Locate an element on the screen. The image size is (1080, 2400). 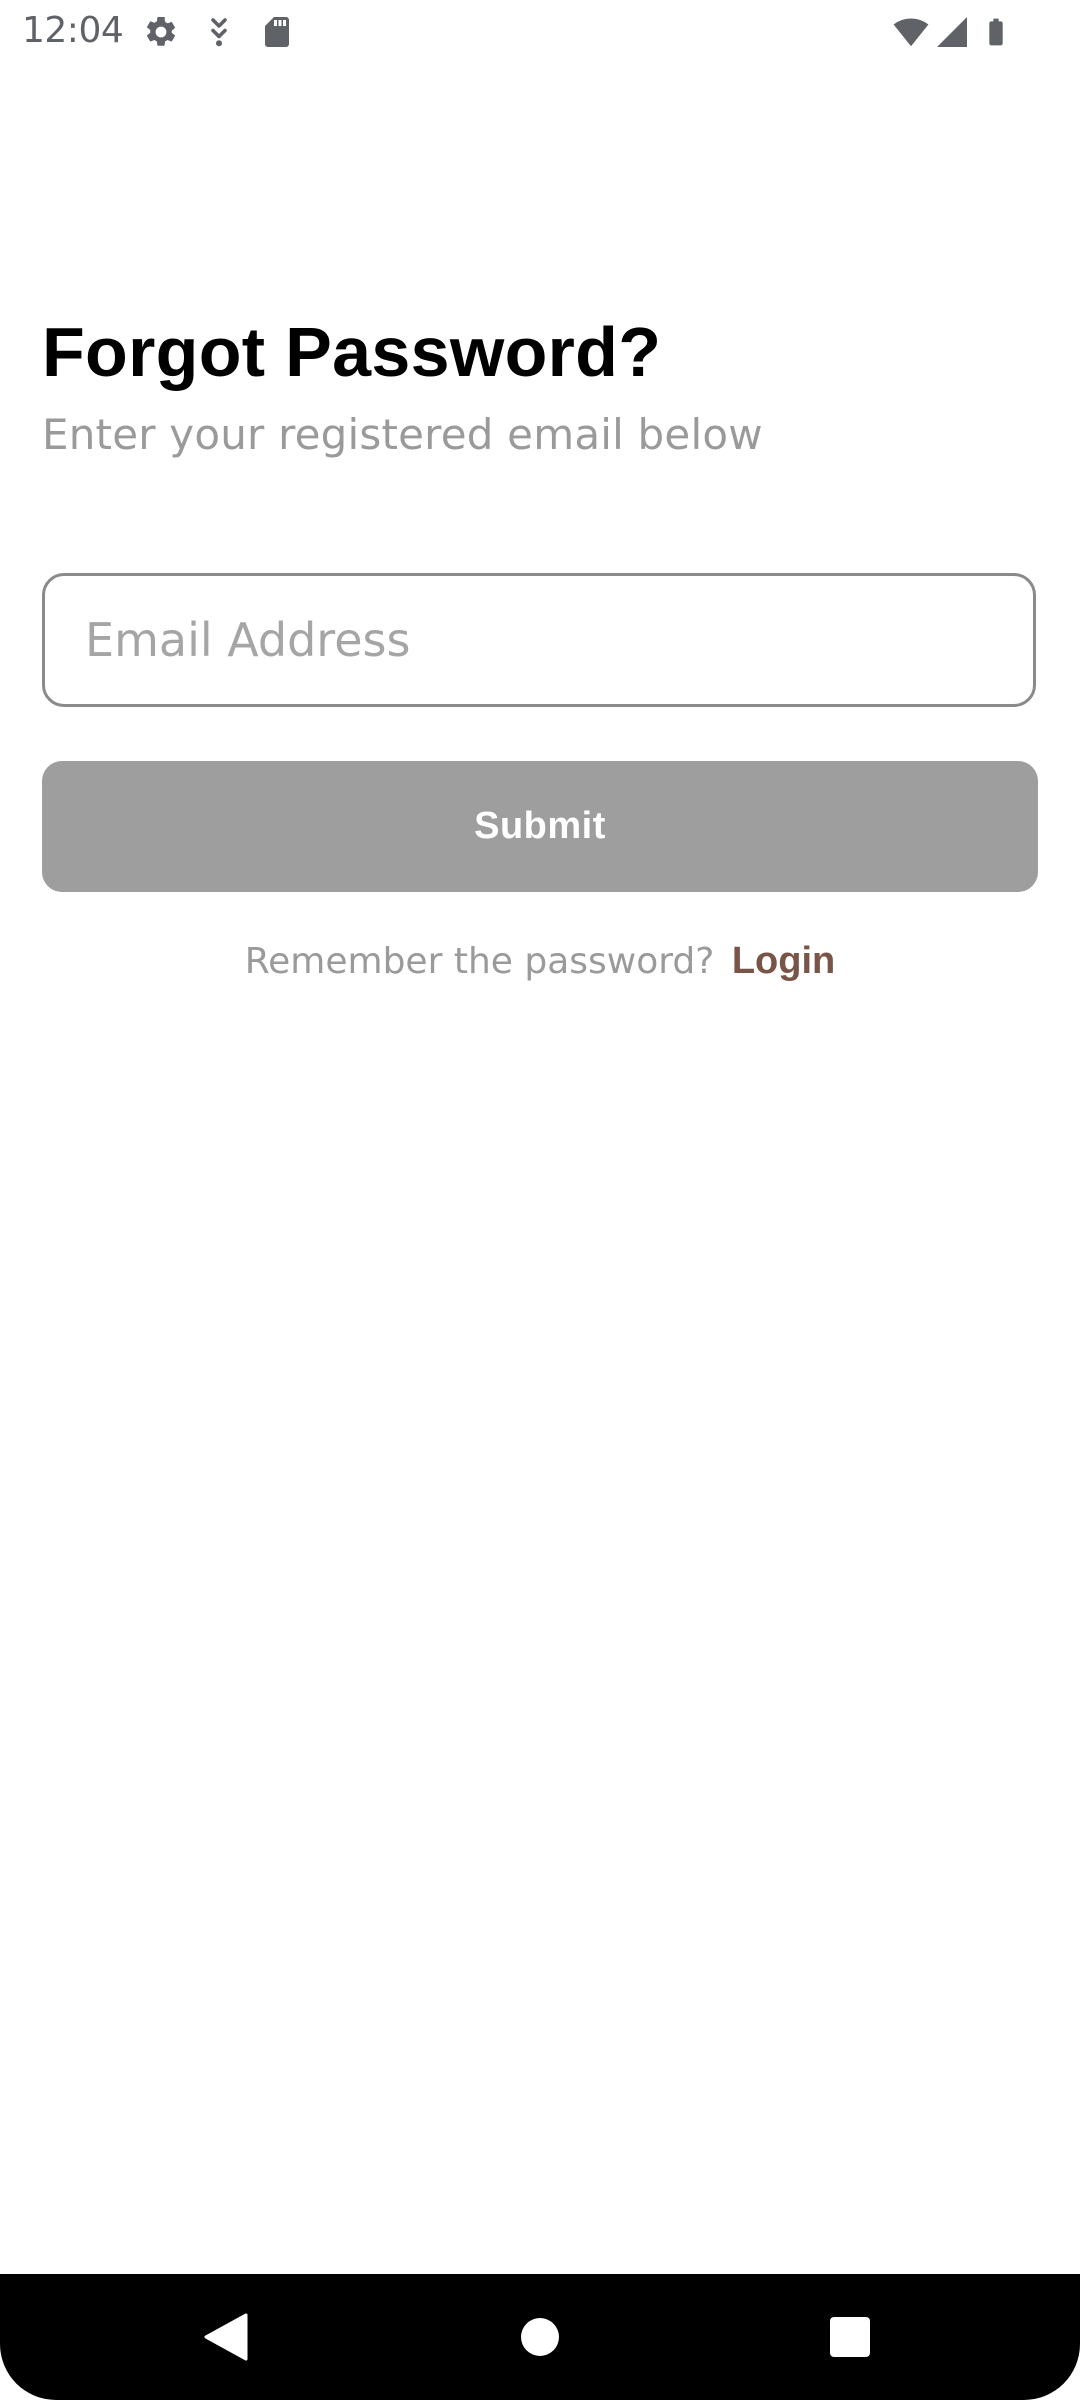
navigation-bar is located at coordinates (540, 2337).